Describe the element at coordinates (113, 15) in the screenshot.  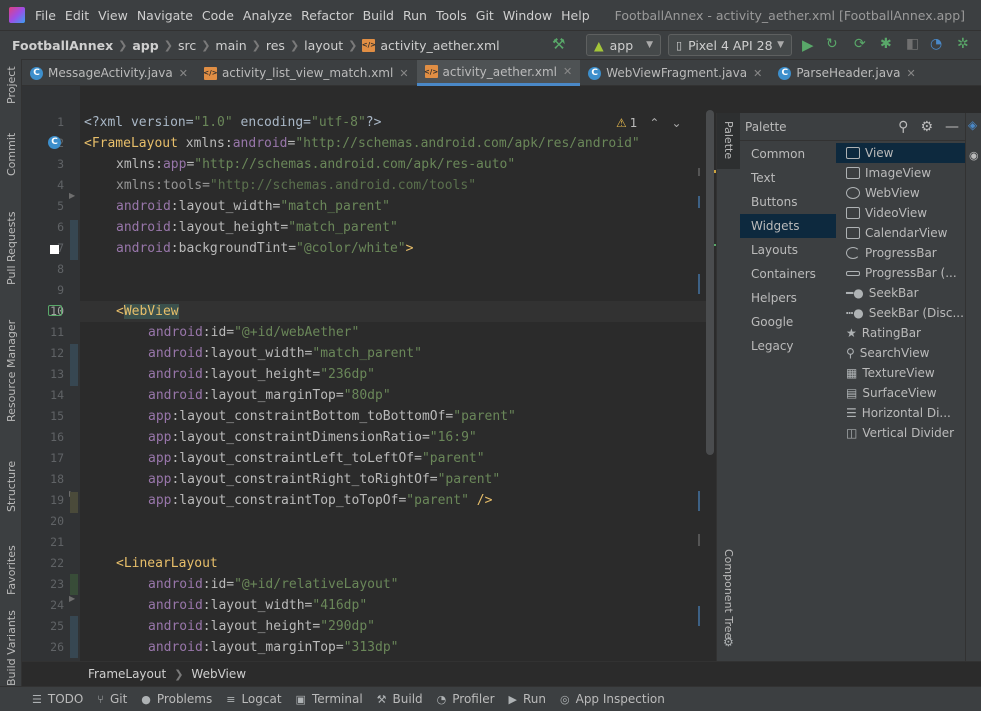
I see `menu-view: View` at that location.